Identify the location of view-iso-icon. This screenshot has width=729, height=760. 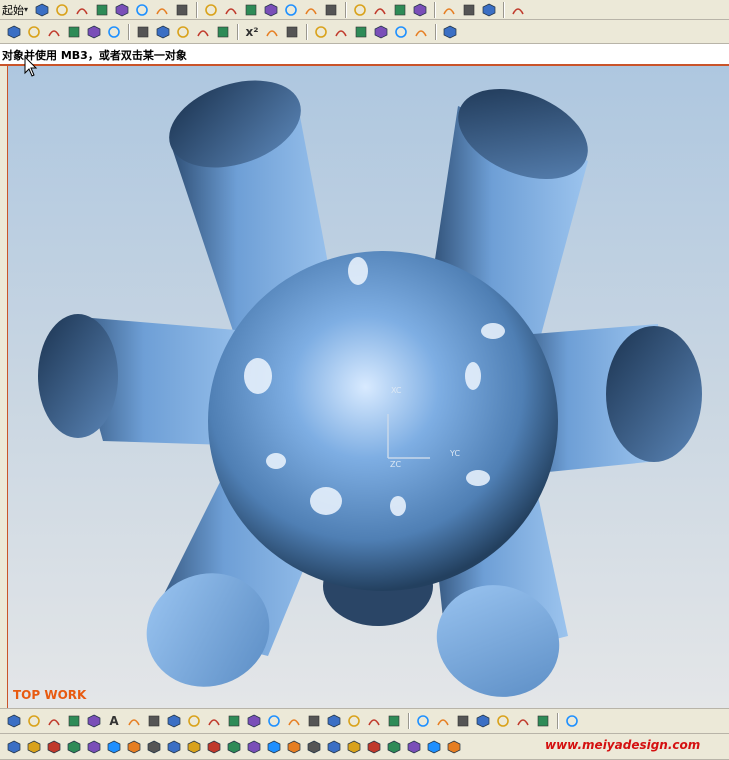
(360, 10).